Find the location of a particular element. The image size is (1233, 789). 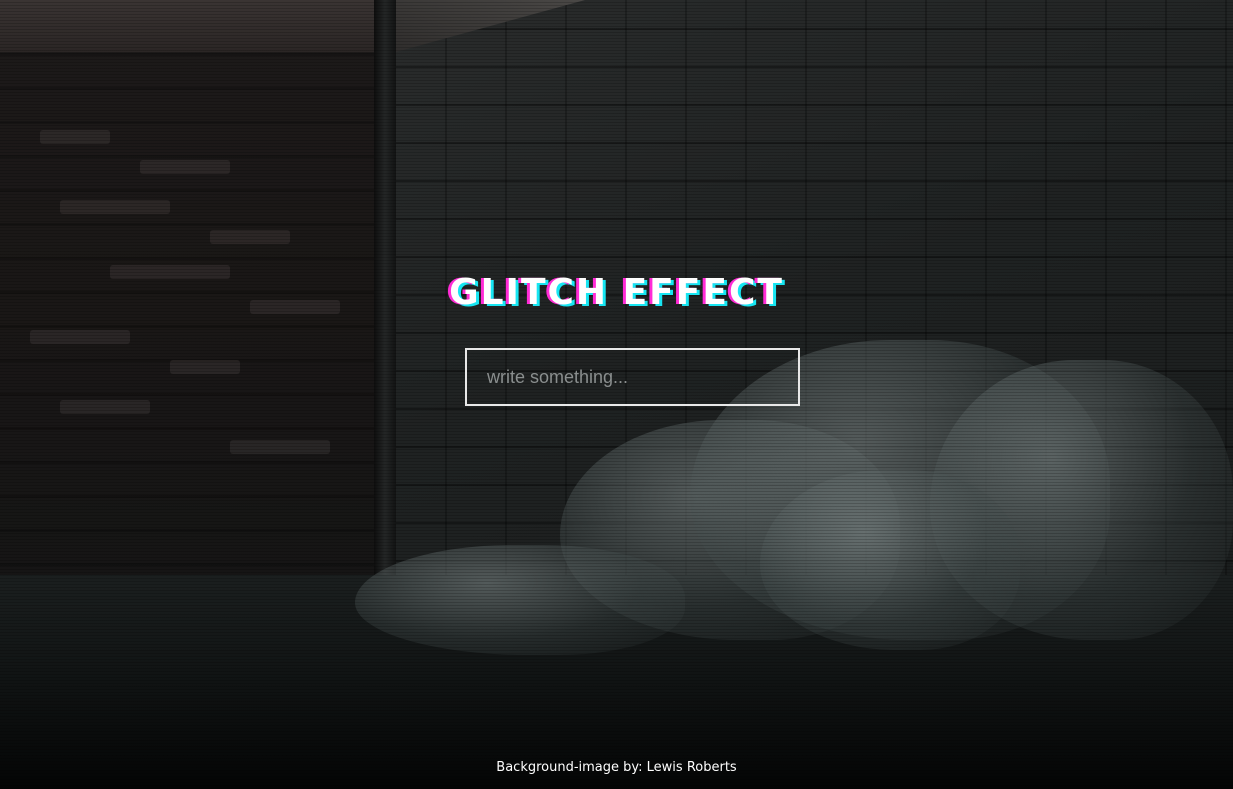

input-wrapper is located at coordinates (632, 377).